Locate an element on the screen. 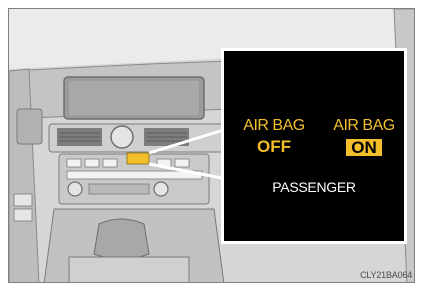  airbag-on-lamp-line2: ON is located at coordinates (364, 147).